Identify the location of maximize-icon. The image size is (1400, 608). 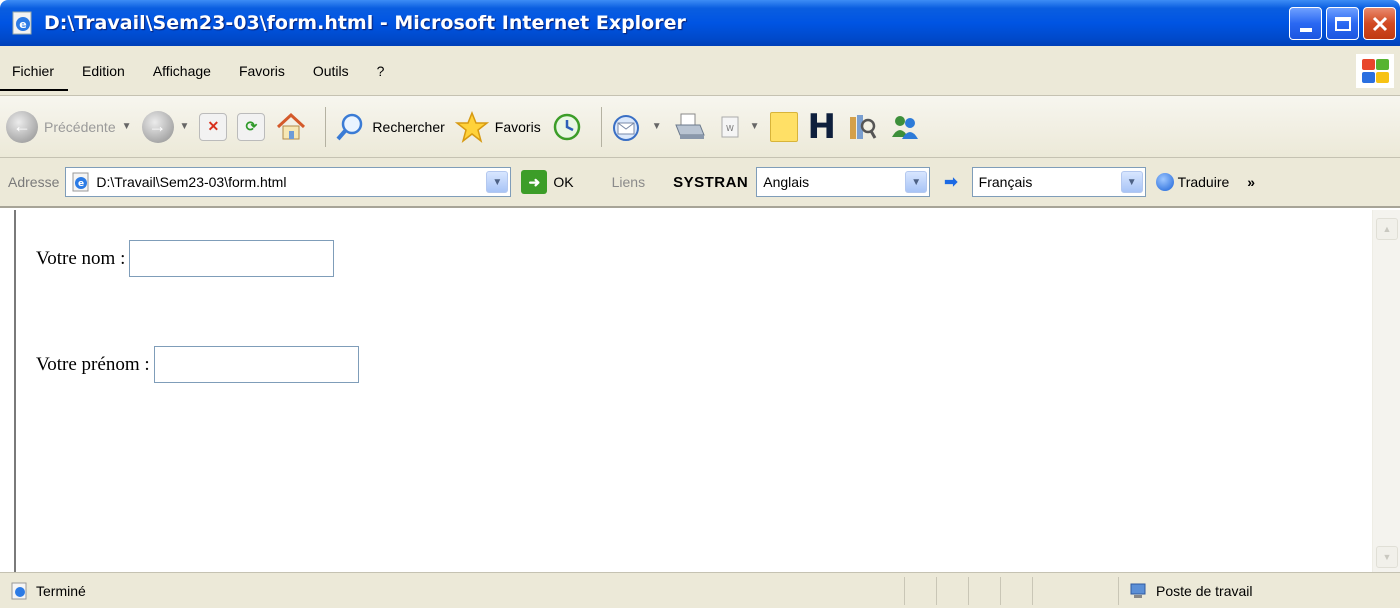
(1342, 23).